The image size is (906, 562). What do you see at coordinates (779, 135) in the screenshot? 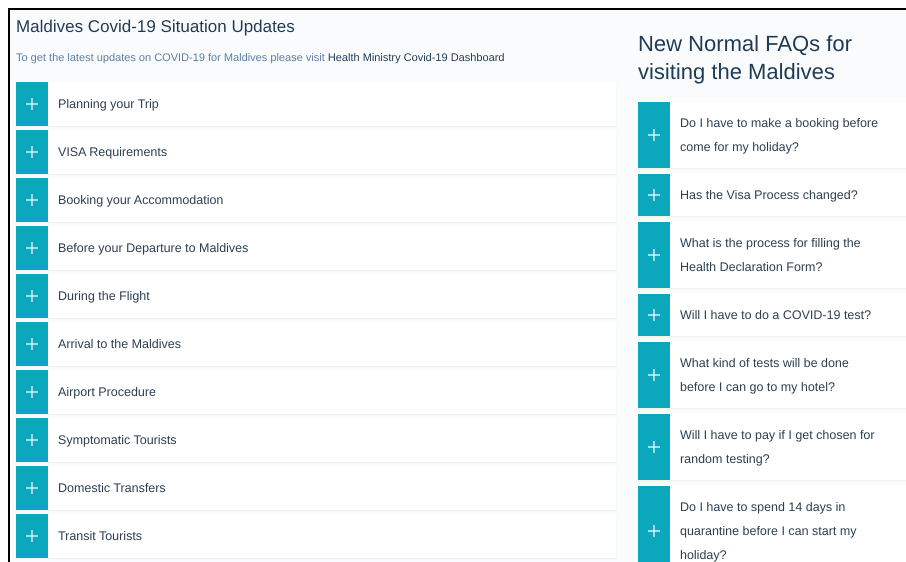
I see `faq-question: Do I have to make a booking before come for my holiday?` at bounding box center [779, 135].